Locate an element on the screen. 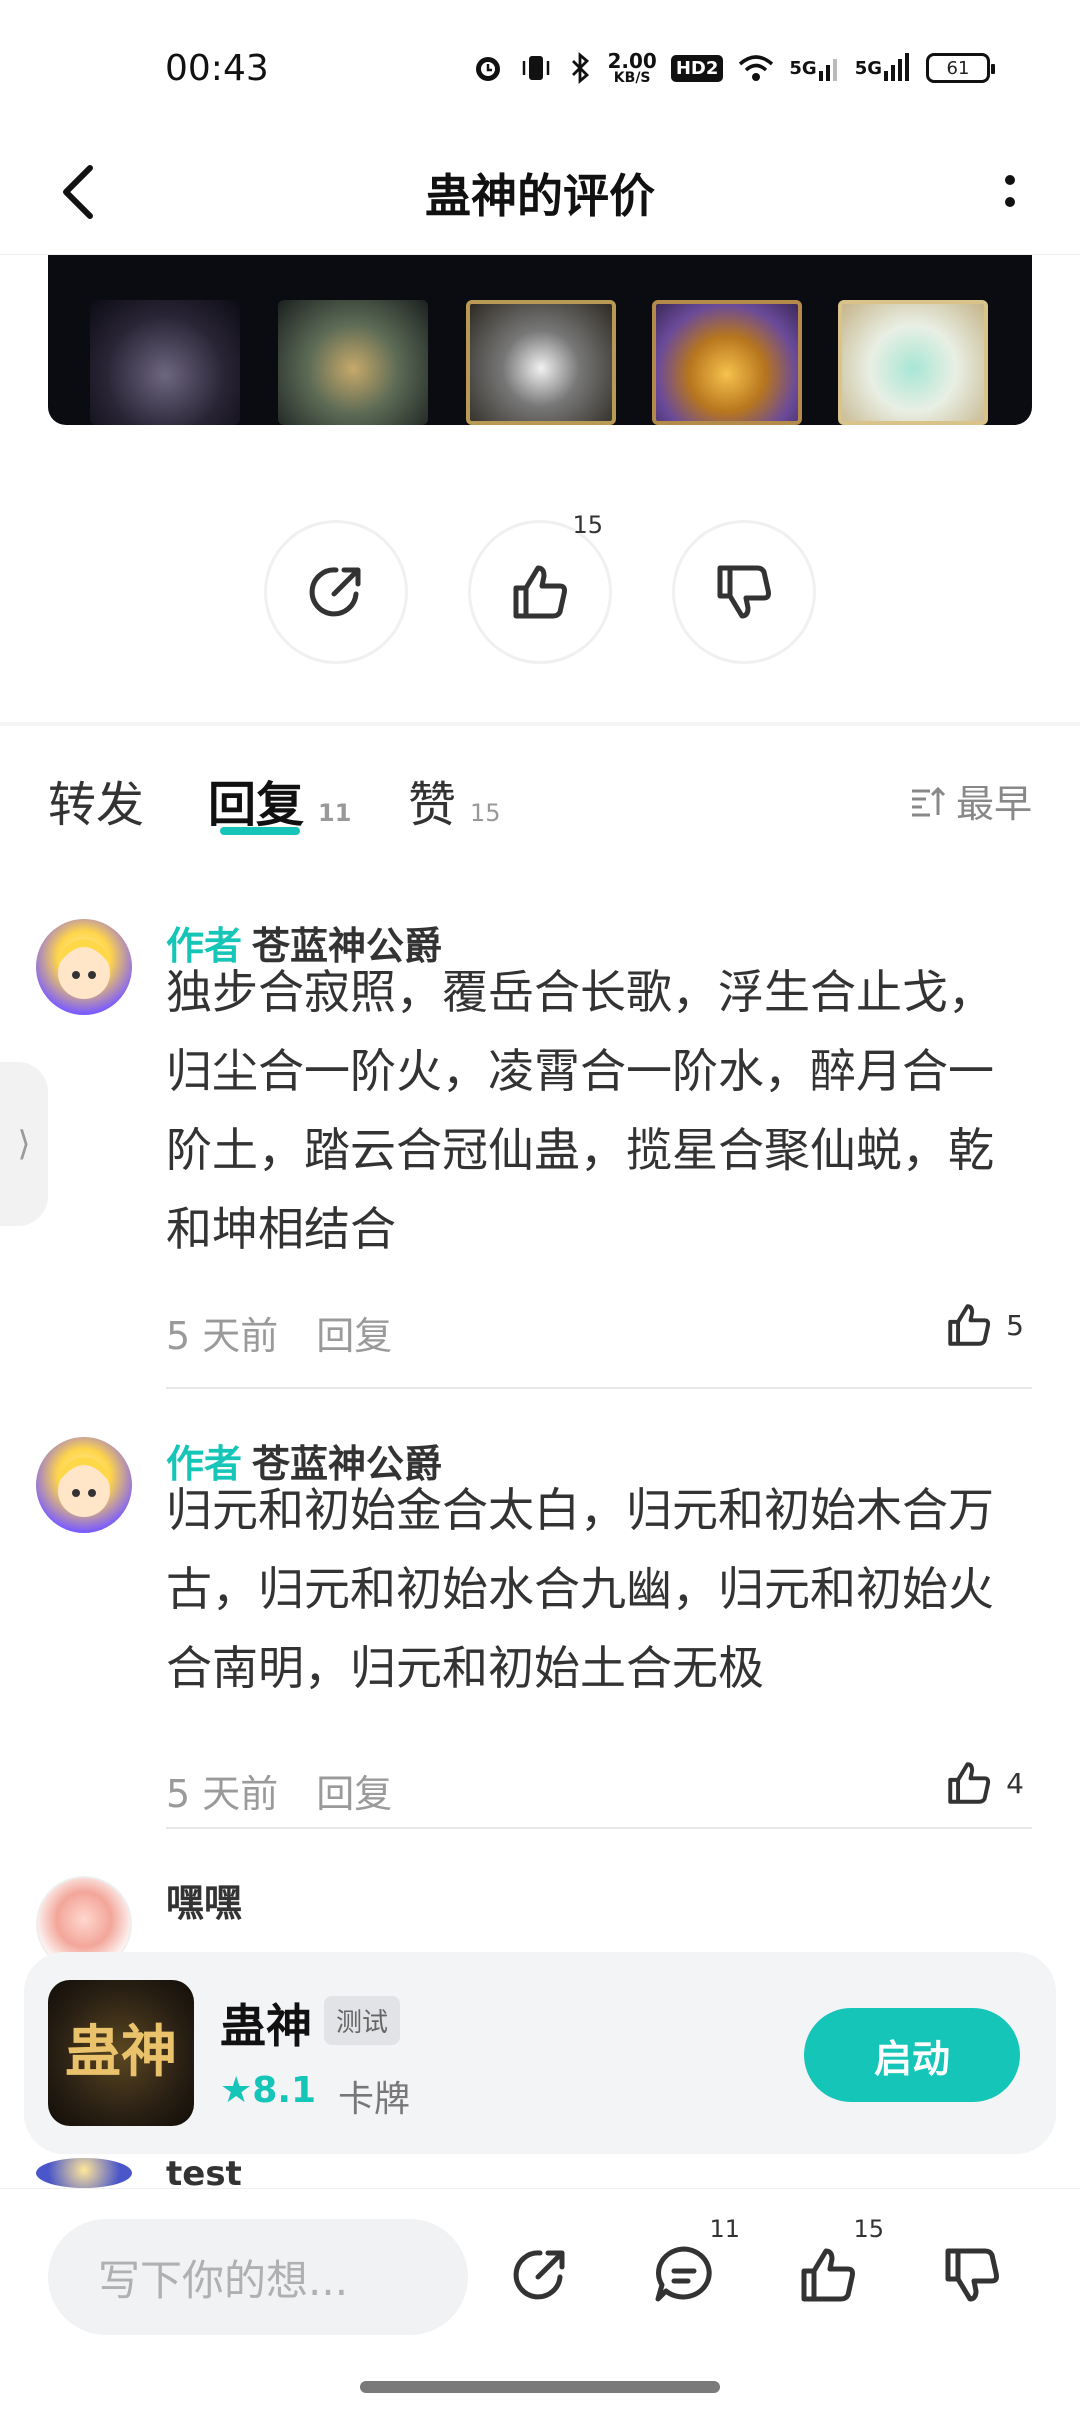 This screenshot has height=2412, width=1080. sort-label: 最早 is located at coordinates (993, 804).